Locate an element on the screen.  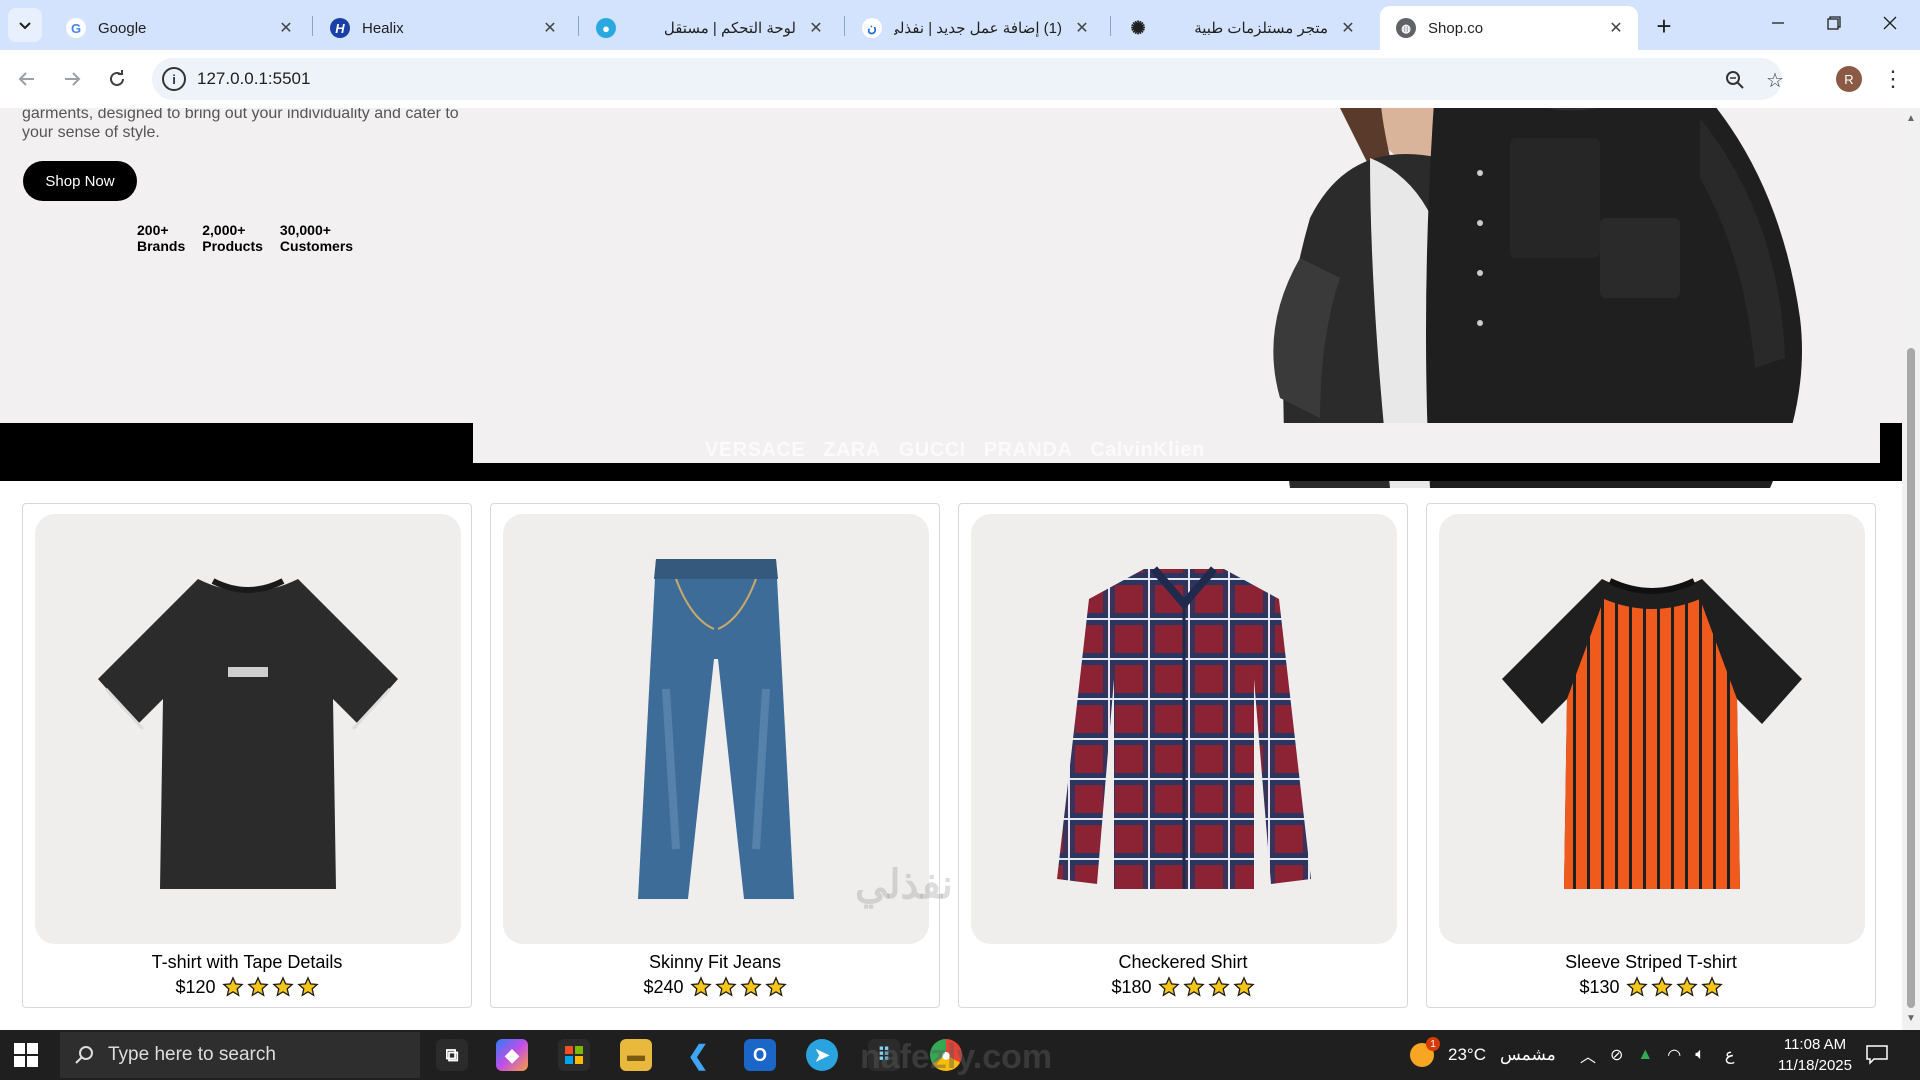
tab-title: Healix is located at coordinates (383, 28).